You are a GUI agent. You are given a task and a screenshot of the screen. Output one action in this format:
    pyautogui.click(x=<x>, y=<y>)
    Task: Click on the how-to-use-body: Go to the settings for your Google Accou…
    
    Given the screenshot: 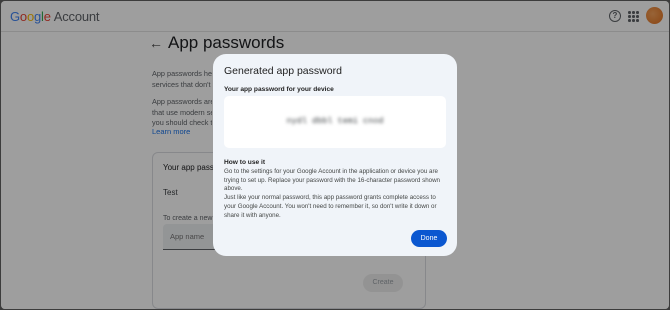 What is the action you would take?
    pyautogui.click(x=336, y=194)
    